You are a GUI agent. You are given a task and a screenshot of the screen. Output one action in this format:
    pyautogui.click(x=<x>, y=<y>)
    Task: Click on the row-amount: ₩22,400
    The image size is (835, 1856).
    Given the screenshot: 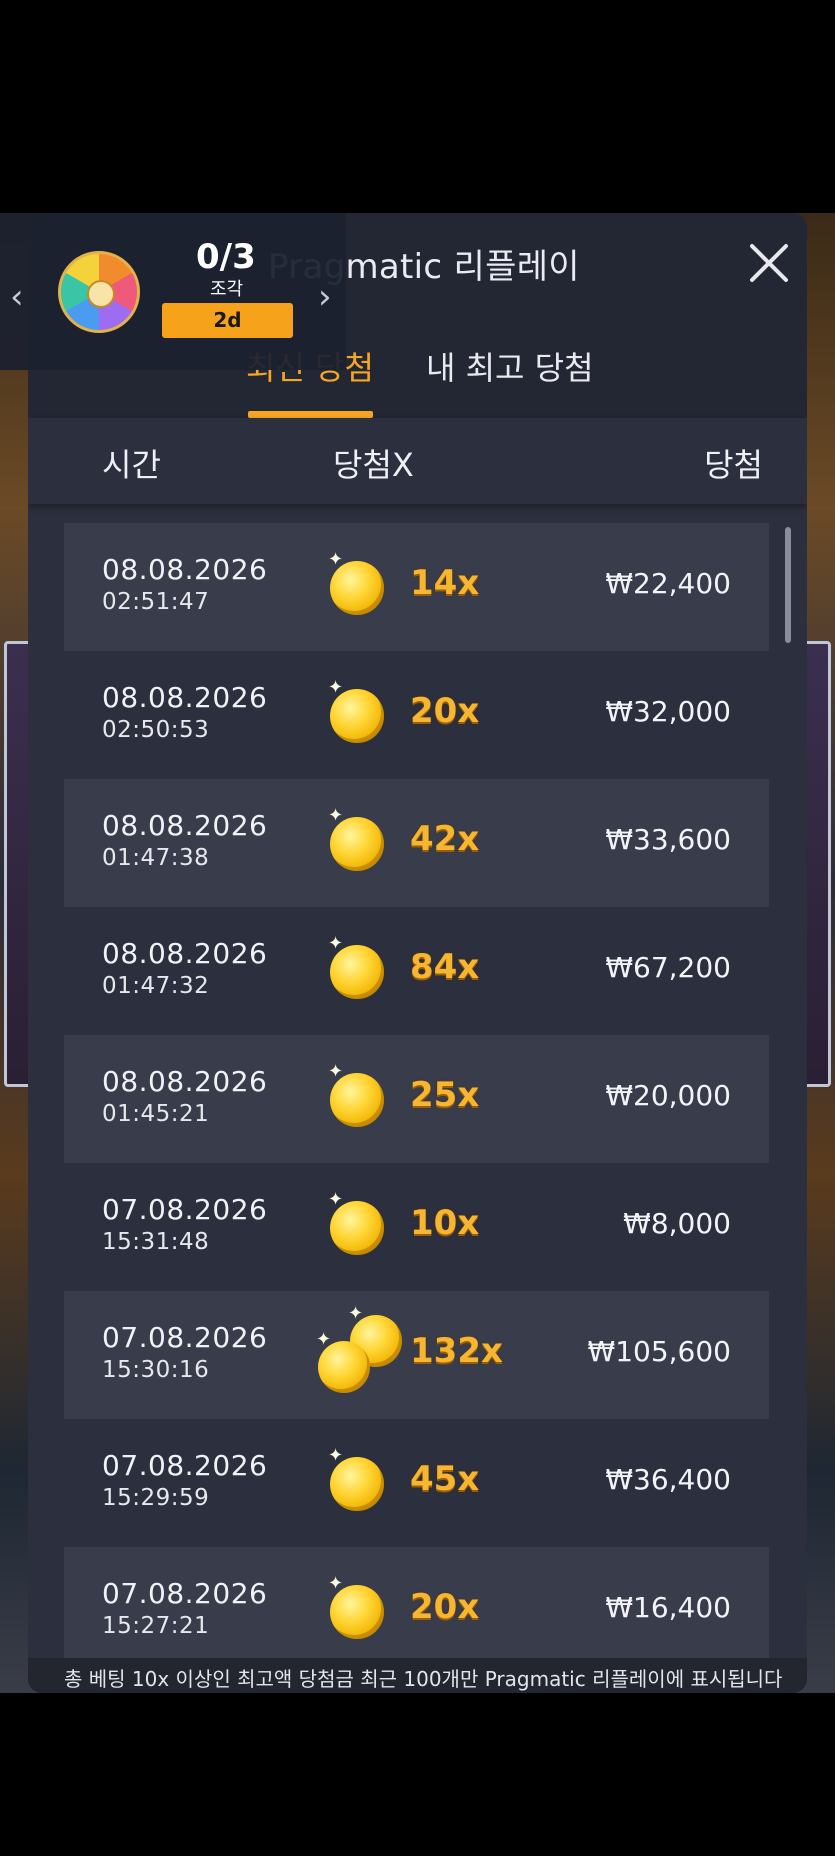 What is the action you would take?
    pyautogui.click(x=668, y=583)
    